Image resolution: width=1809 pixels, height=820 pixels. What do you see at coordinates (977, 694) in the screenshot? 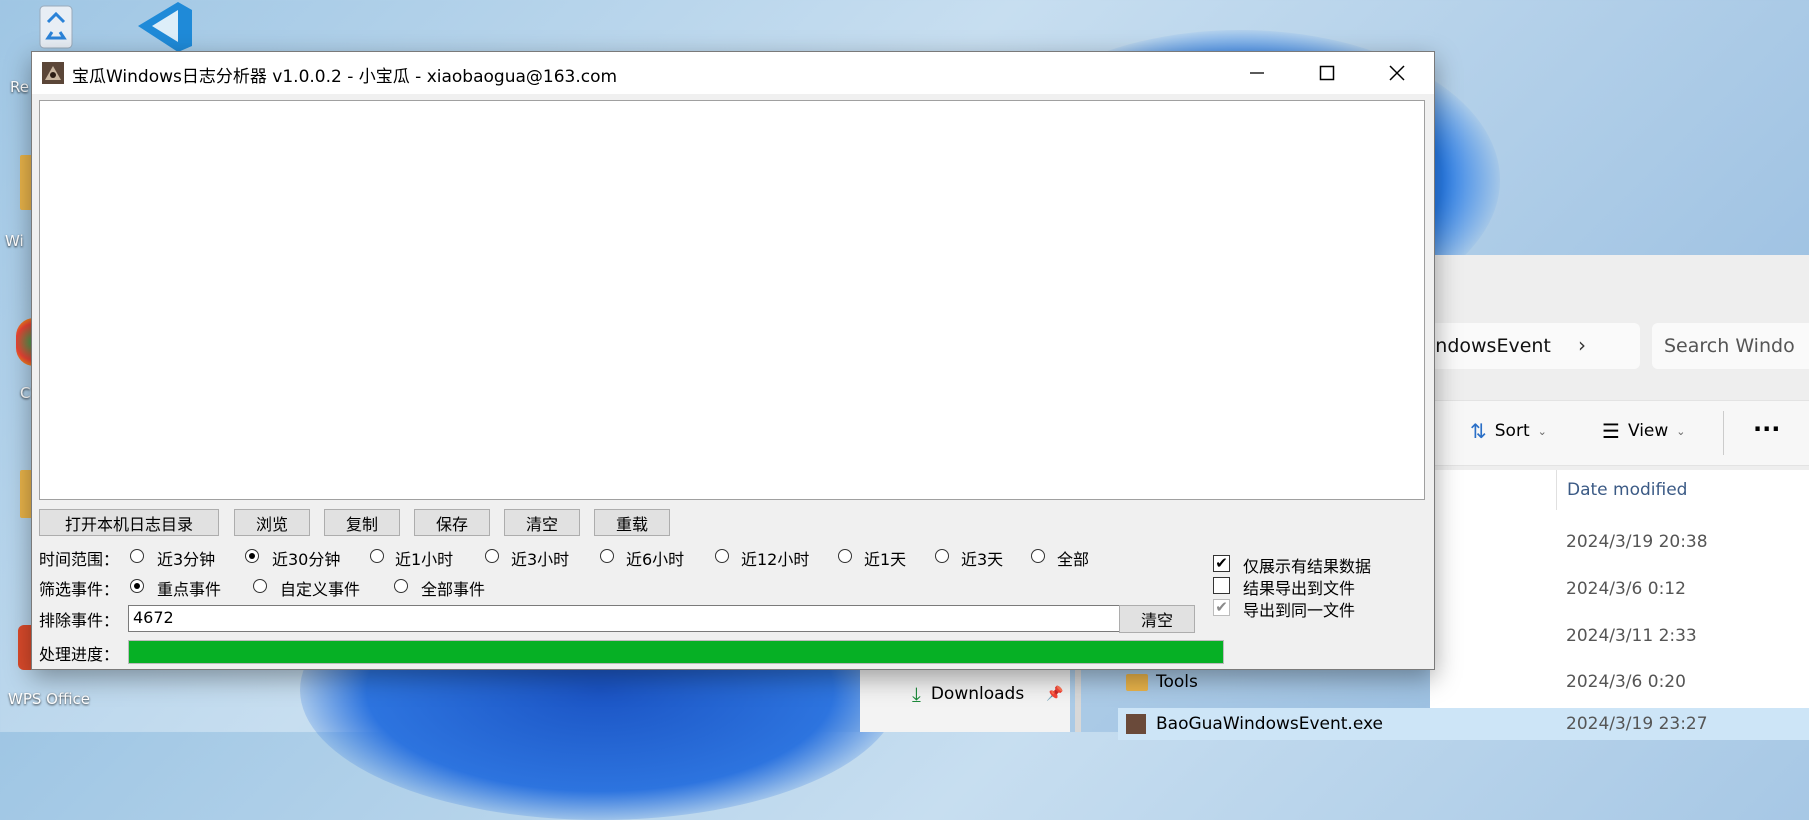
I see `nav-downloads-label: Downloads` at bounding box center [977, 694].